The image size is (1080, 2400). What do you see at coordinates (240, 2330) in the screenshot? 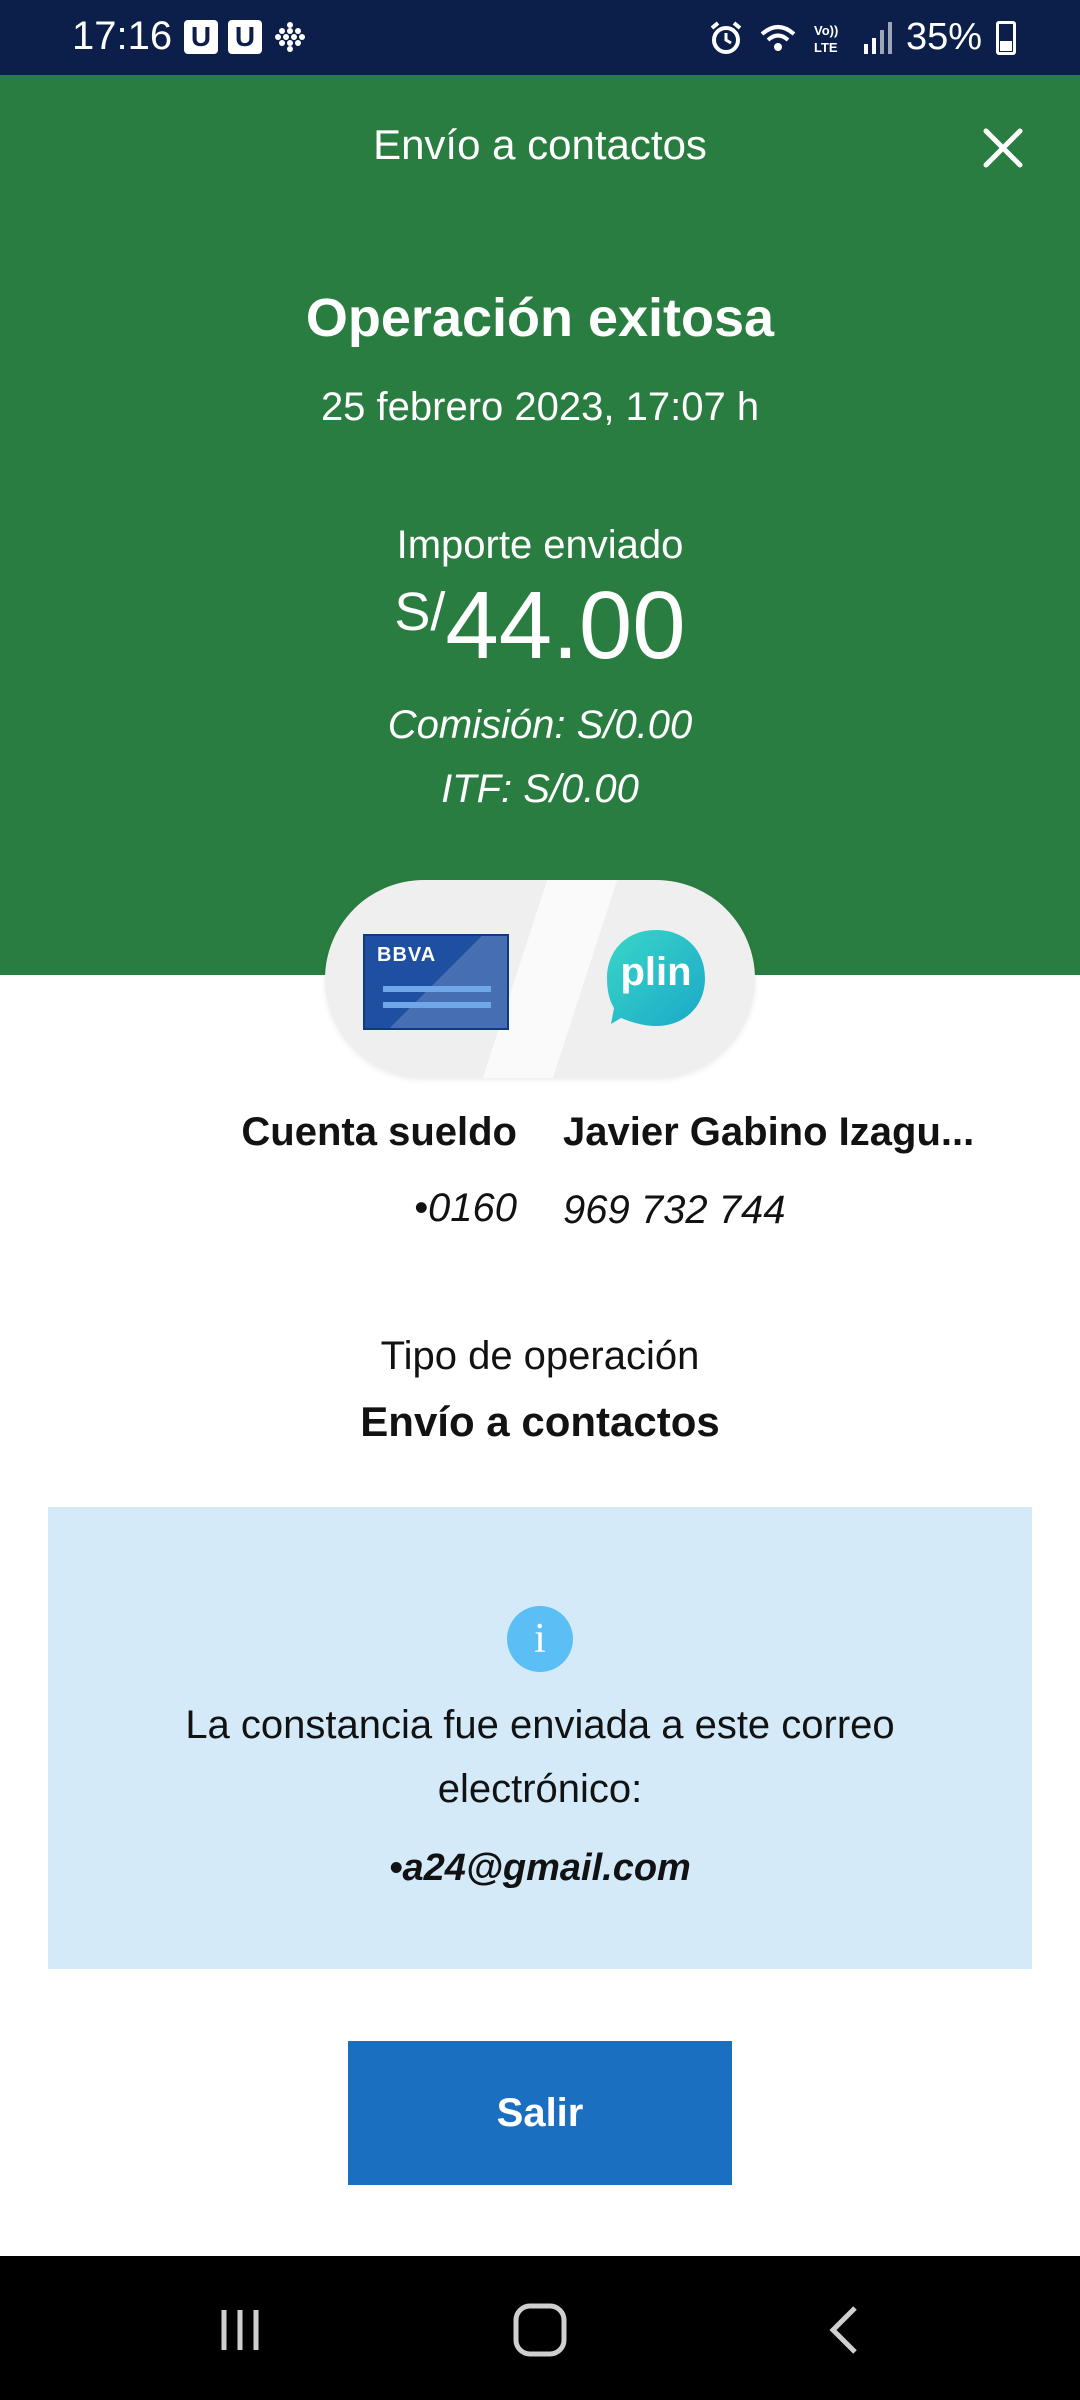
I see `recent-apps-icon` at bounding box center [240, 2330].